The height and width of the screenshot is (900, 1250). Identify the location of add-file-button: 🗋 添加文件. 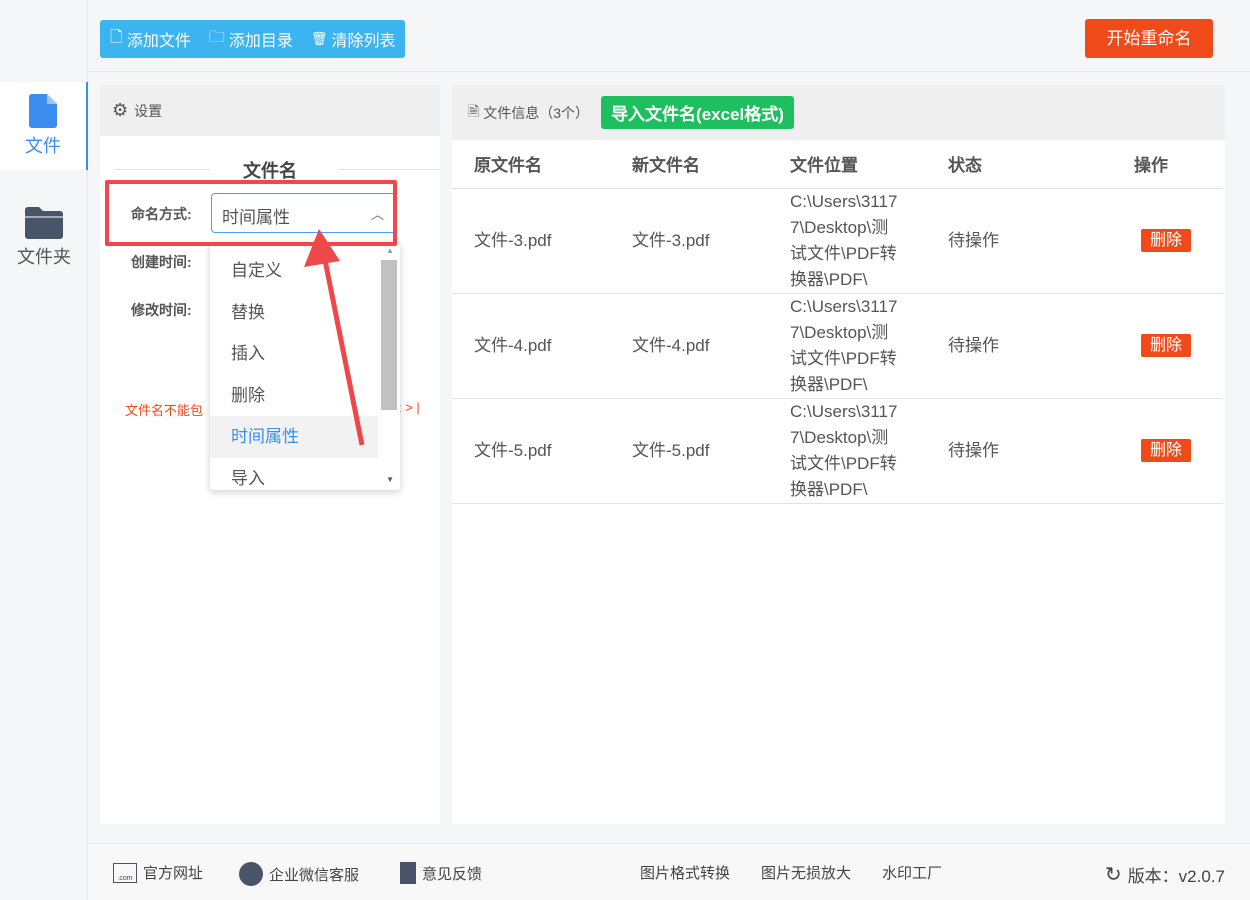
(150, 39).